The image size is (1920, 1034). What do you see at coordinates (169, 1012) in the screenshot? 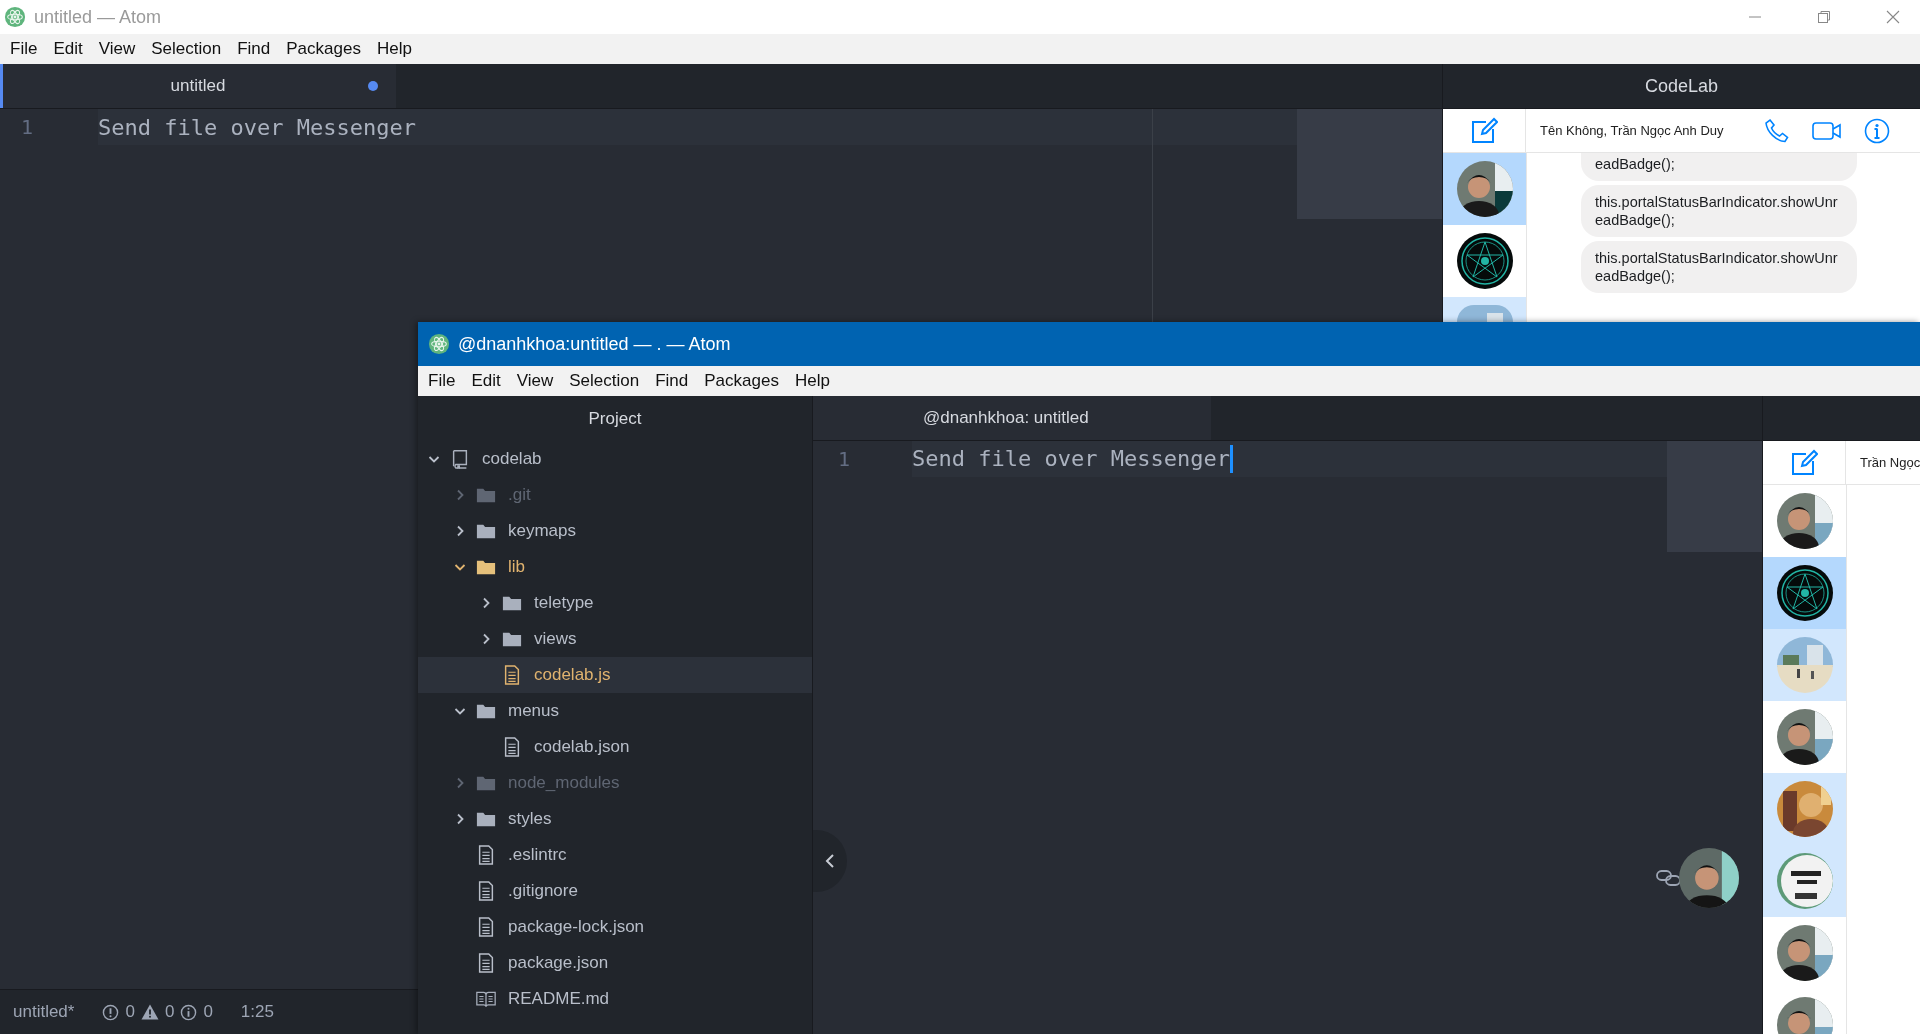
I see `warning-count: 0` at bounding box center [169, 1012].